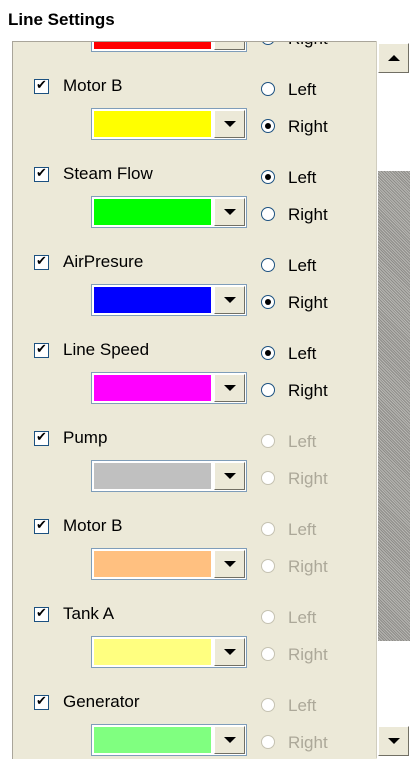  I want to click on line-setting-item: Line Speed Left Right, so click(195, 378).